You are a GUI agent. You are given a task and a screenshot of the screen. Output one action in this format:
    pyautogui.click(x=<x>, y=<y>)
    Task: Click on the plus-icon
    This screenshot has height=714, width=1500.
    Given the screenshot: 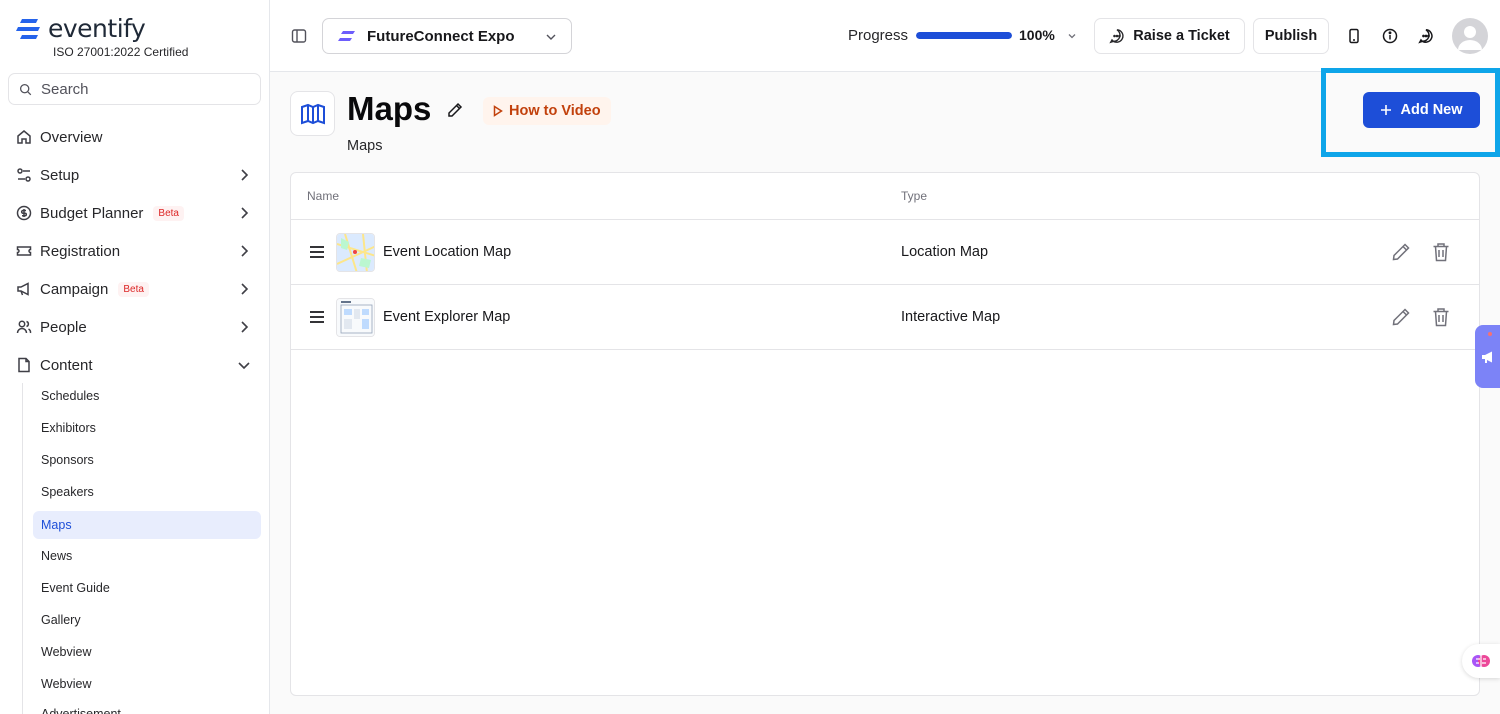 What is the action you would take?
    pyautogui.click(x=1386, y=110)
    